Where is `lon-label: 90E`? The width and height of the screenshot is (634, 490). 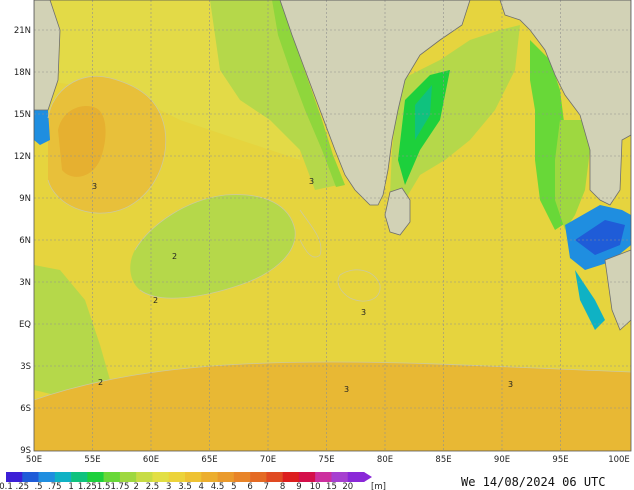
lon-label: 90E is located at coordinates (502, 460).